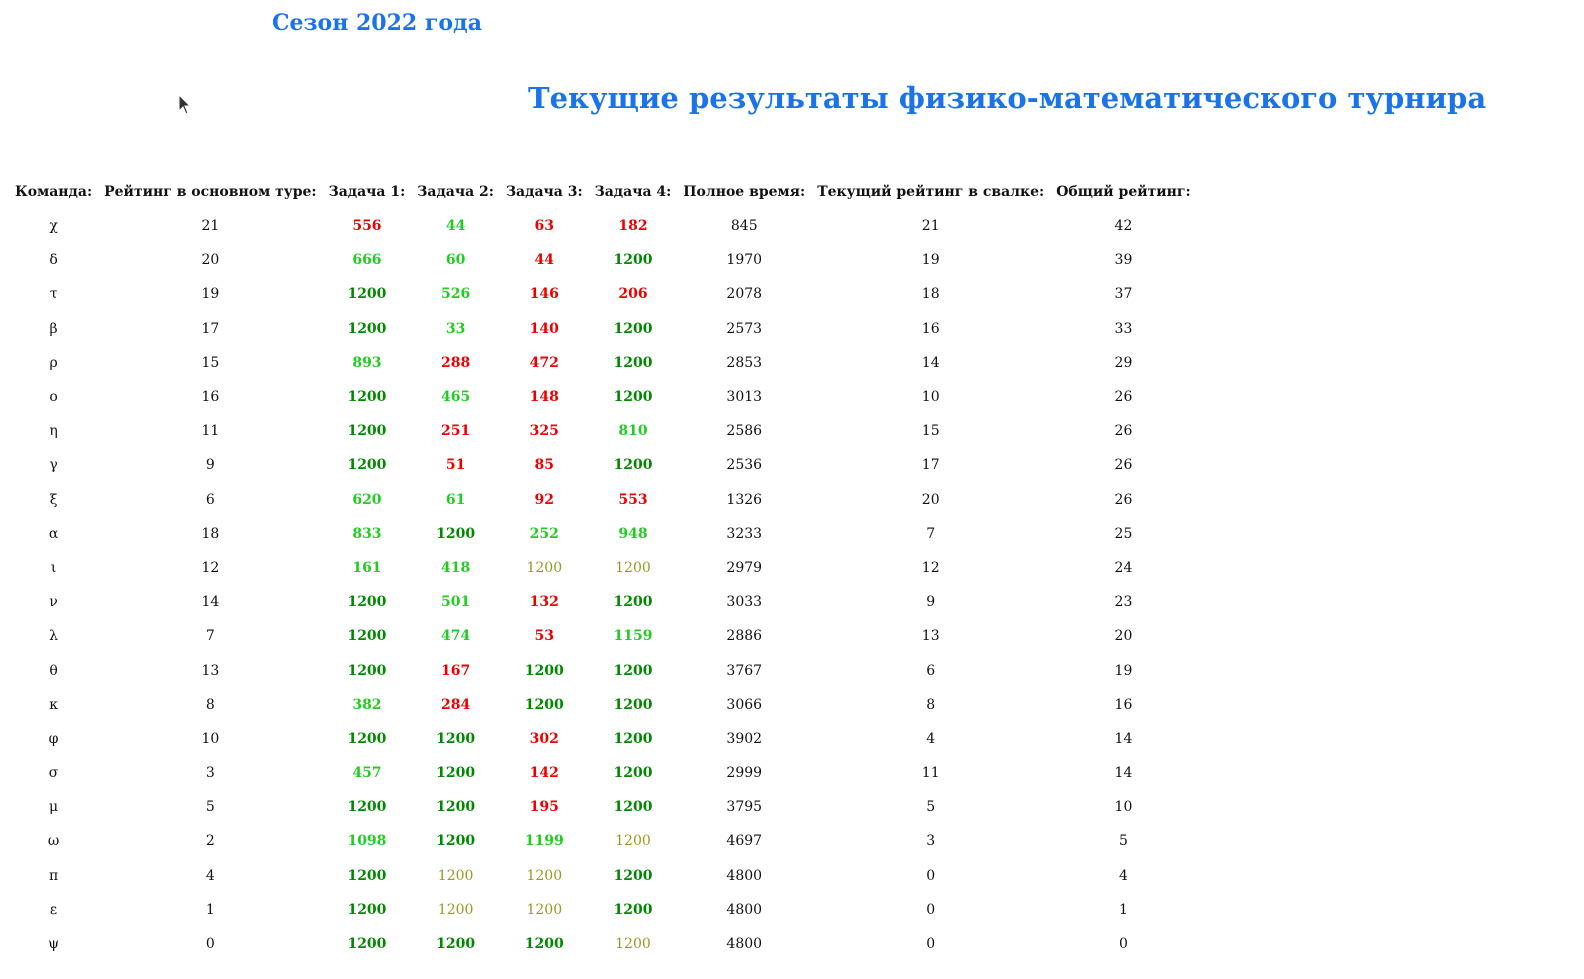 Image resolution: width=1584 pixels, height=979 pixels. What do you see at coordinates (53, 328) in the screenshot?
I see `team-cell: β` at bounding box center [53, 328].